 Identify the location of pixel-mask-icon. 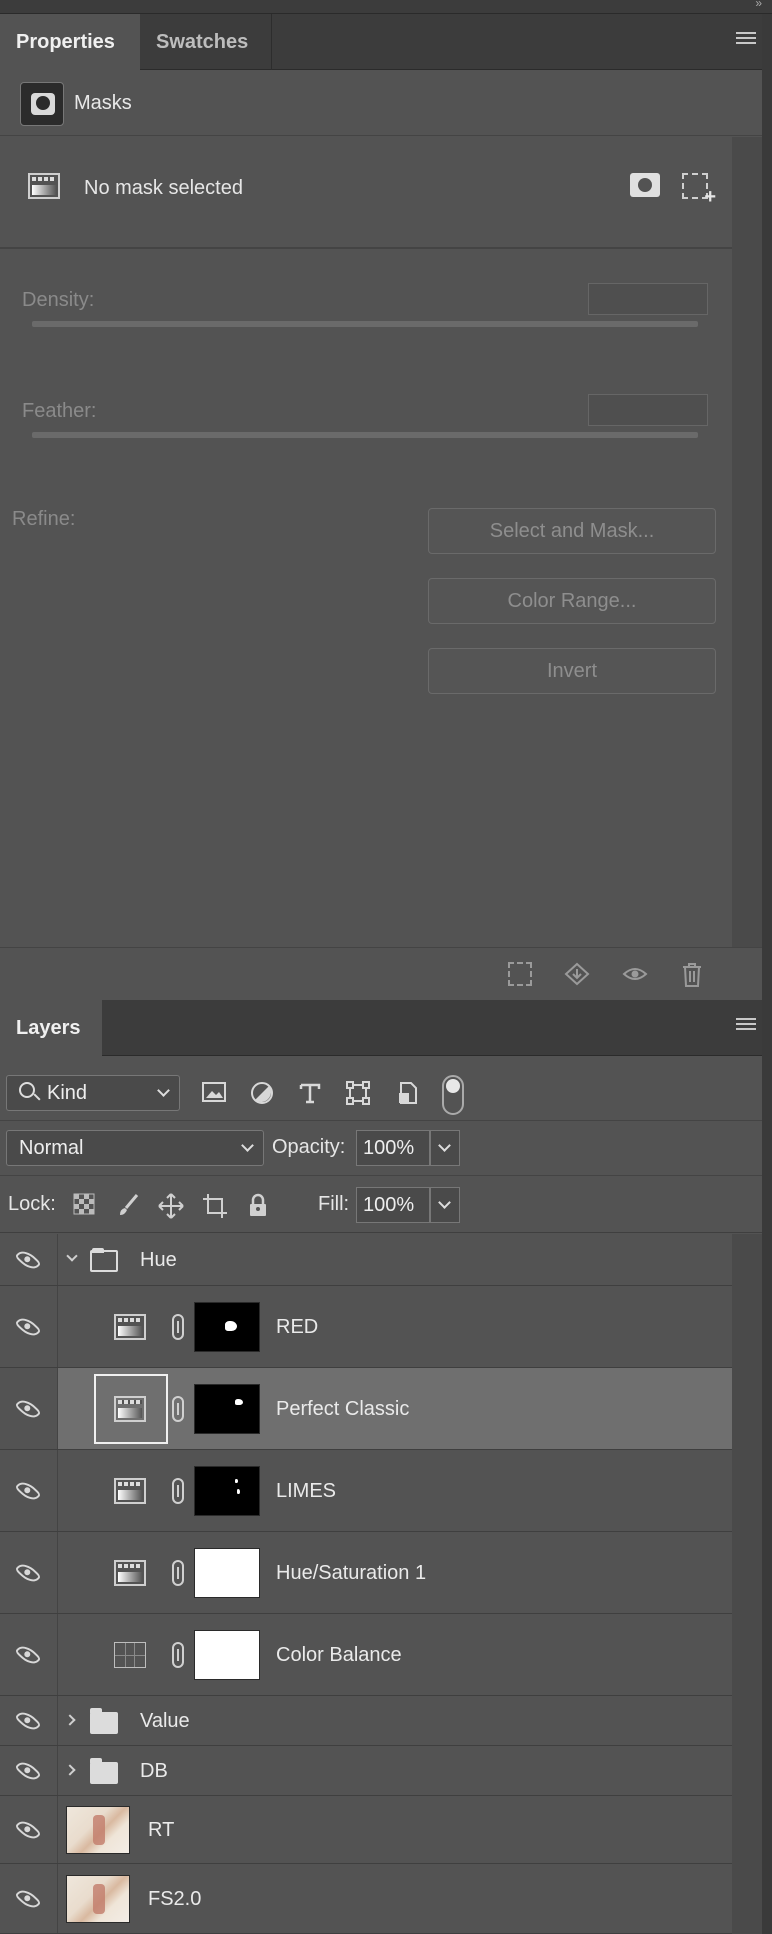
(645, 185).